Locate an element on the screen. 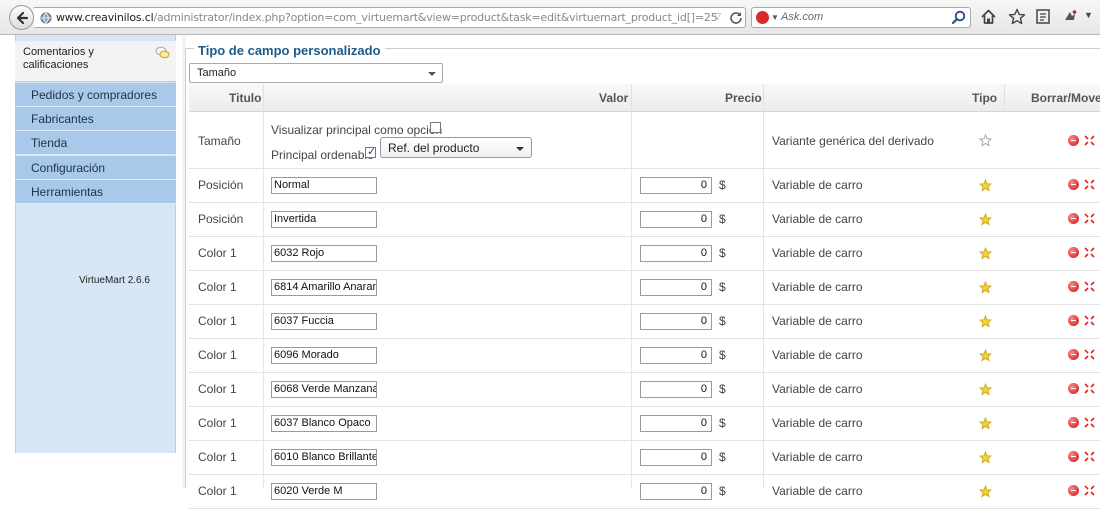 The height and width of the screenshot is (509, 1100). table-row: Color 1 6096 Morado 0 $ Variable de carro is located at coordinates (644, 356).